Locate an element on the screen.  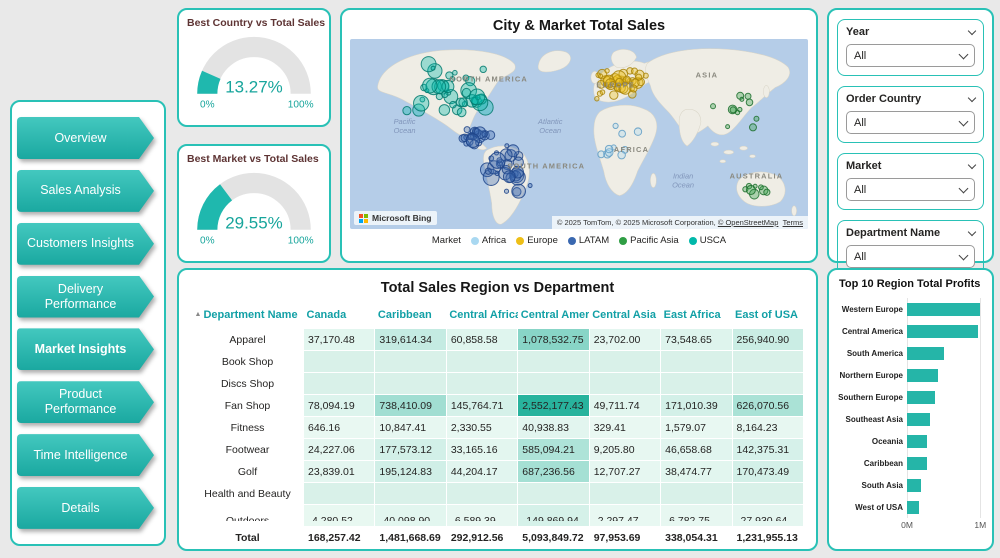
nav-item-sales-analysis: Sales Analysis is located at coordinates (85, 191).